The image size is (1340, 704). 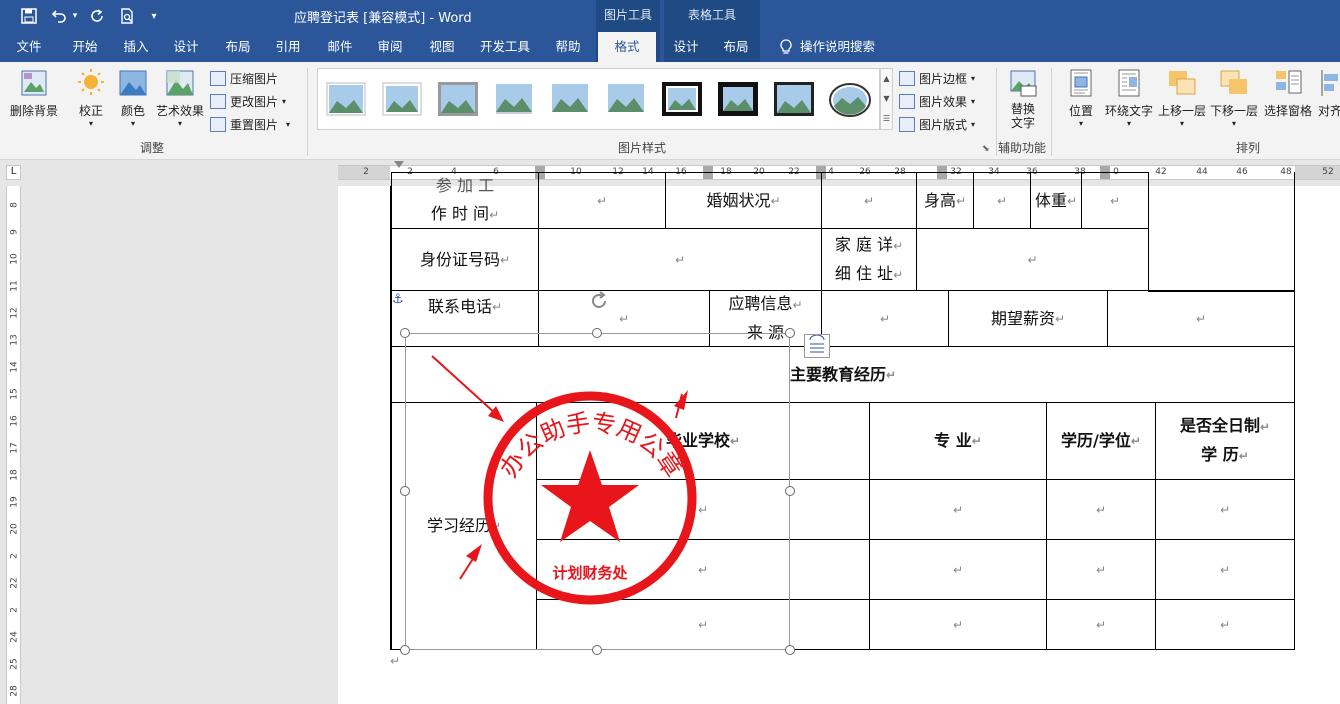 What do you see at coordinates (945, 200) in the screenshot?
I see `height-cell: 身高 ↵` at bounding box center [945, 200].